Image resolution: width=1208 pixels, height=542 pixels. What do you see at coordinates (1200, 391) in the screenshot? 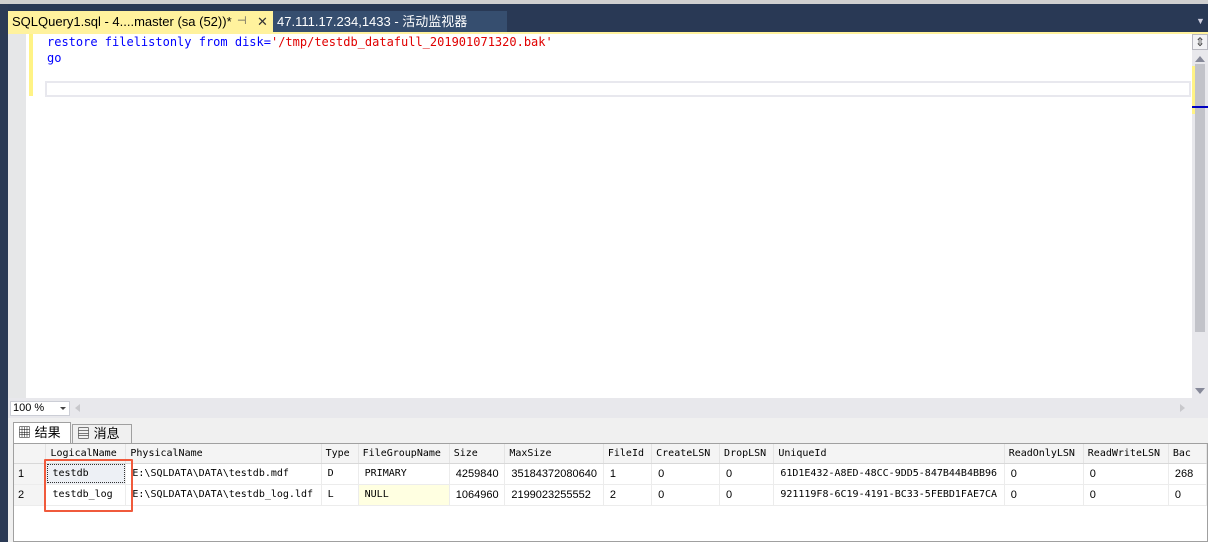
I see `scroll-down-icon` at bounding box center [1200, 391].